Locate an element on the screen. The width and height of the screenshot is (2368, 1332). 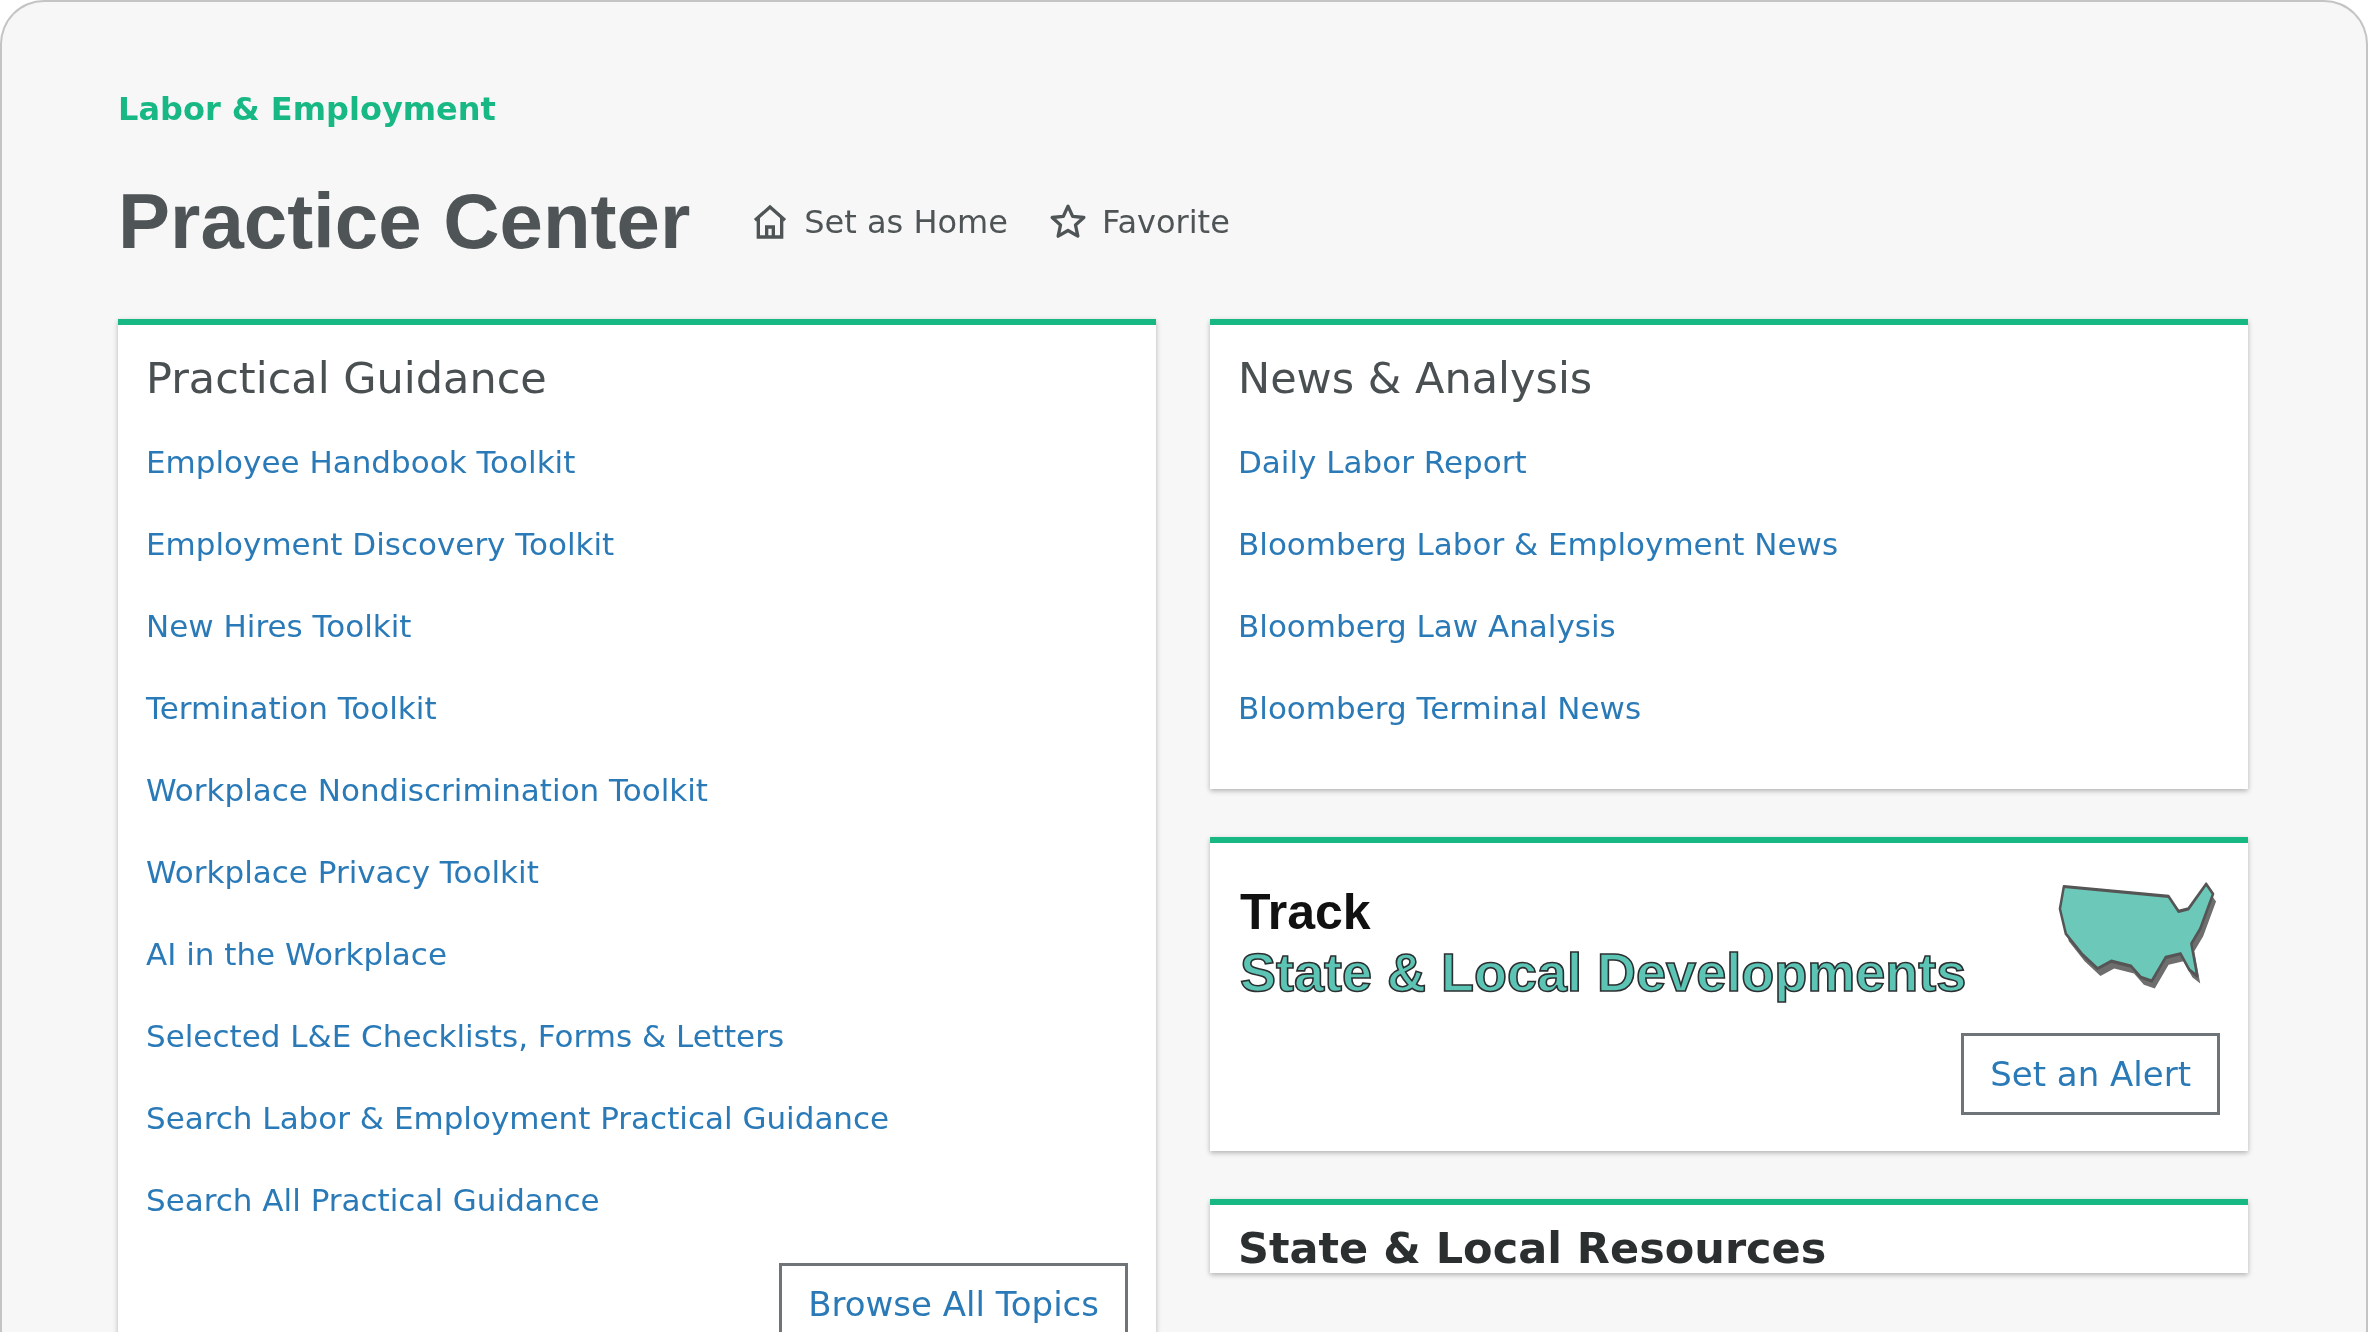
browse-topics-button: Browse All Topics is located at coordinates (953, 1297).